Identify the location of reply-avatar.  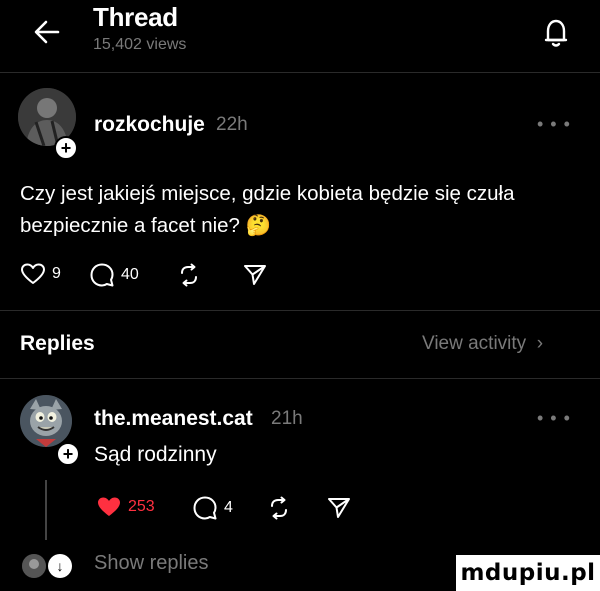
(46, 421).